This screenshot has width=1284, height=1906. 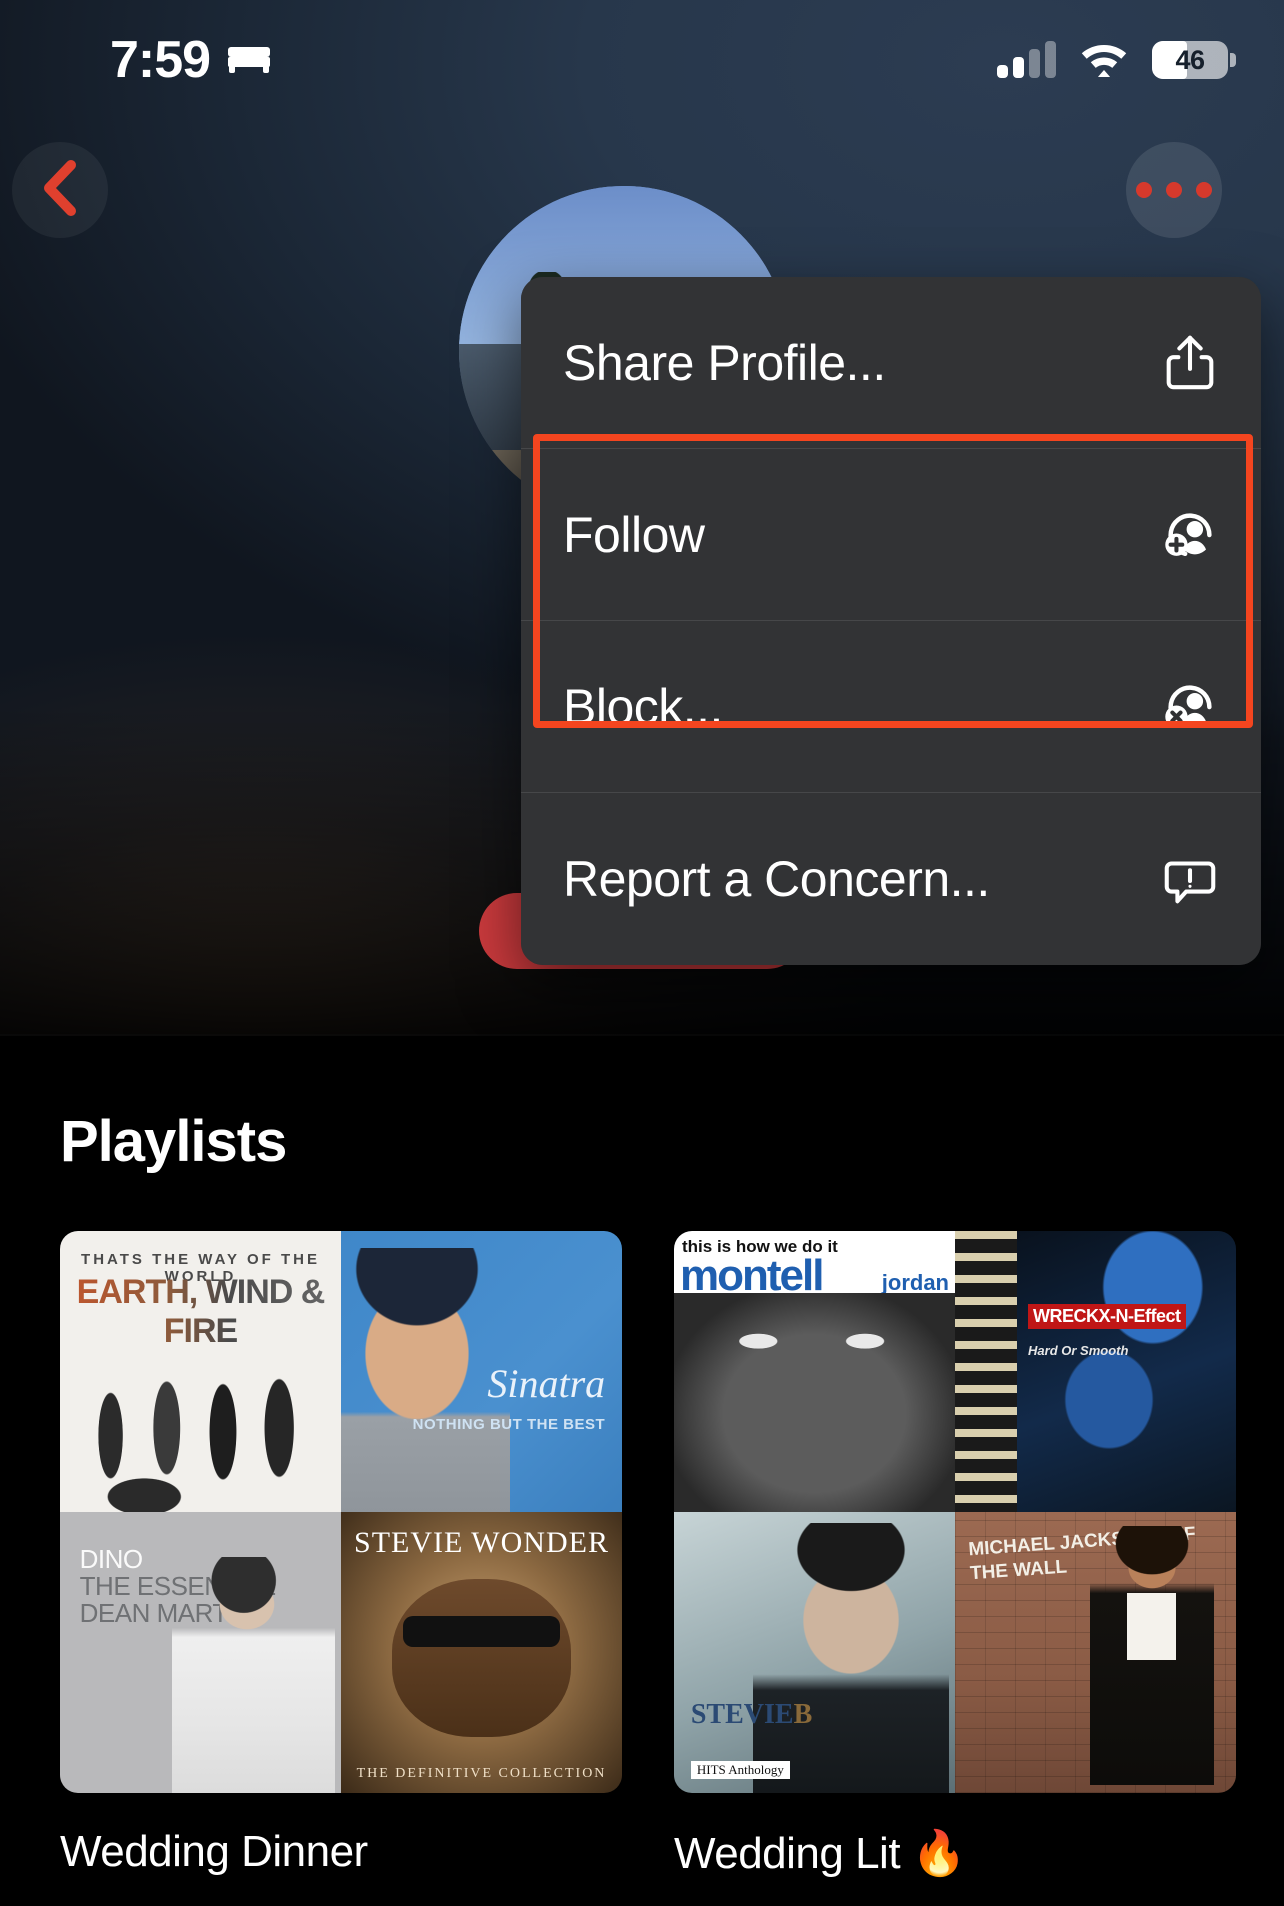 What do you see at coordinates (642, 60) in the screenshot?
I see `status-bar: 7:59 46` at bounding box center [642, 60].